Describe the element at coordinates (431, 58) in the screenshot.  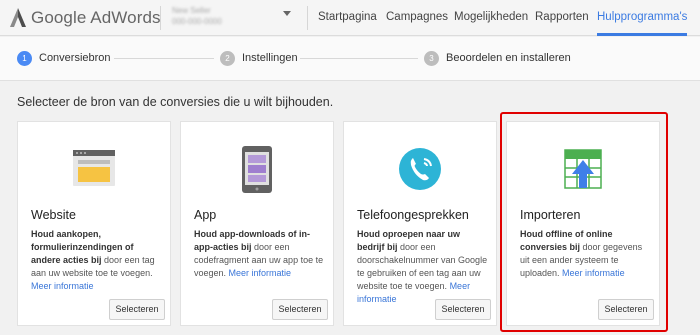
I see `step-number: 3` at that location.